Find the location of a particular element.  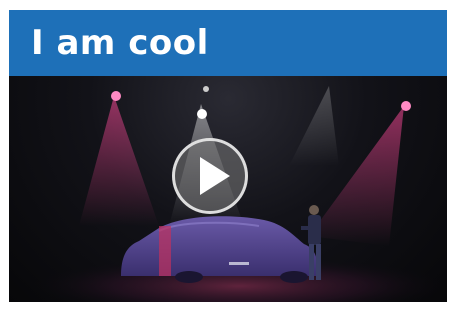

page-title: I am cool is located at coordinates (120, 43).